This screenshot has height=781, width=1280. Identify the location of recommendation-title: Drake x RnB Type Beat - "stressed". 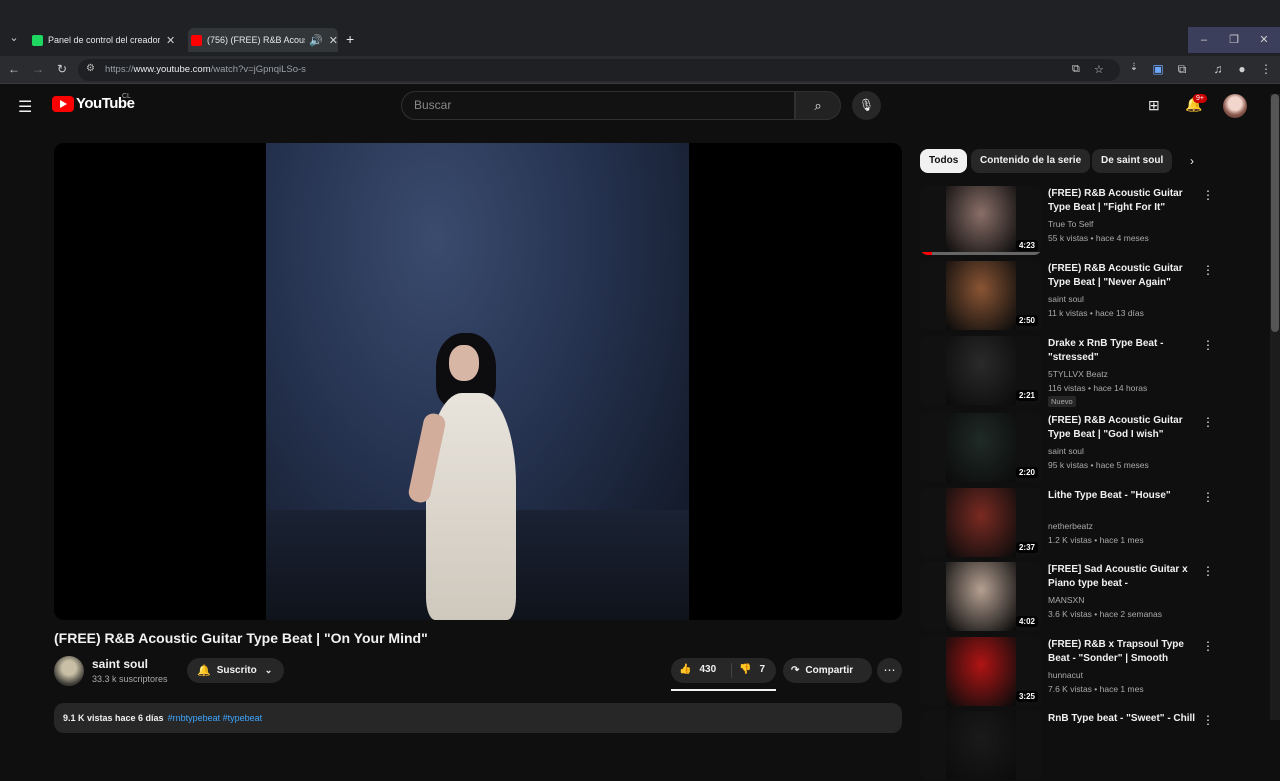
(1123, 351).